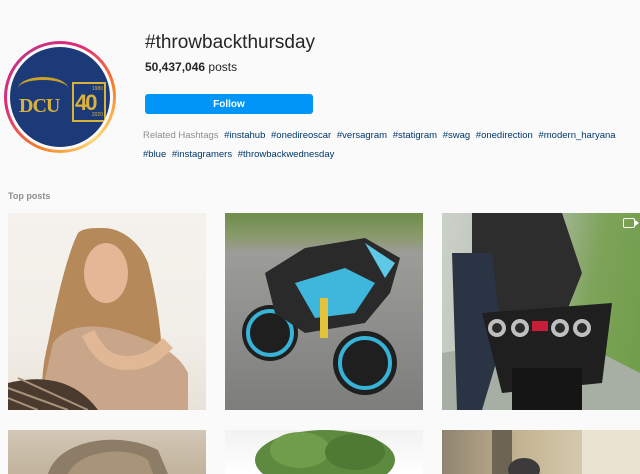  I want to click on badge-year-bottom: 2020, so click(97, 115).